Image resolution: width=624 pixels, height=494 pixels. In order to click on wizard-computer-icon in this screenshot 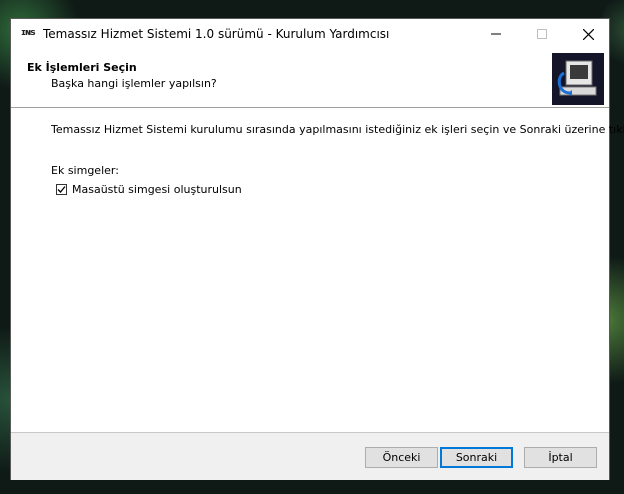, I will do `click(578, 79)`.